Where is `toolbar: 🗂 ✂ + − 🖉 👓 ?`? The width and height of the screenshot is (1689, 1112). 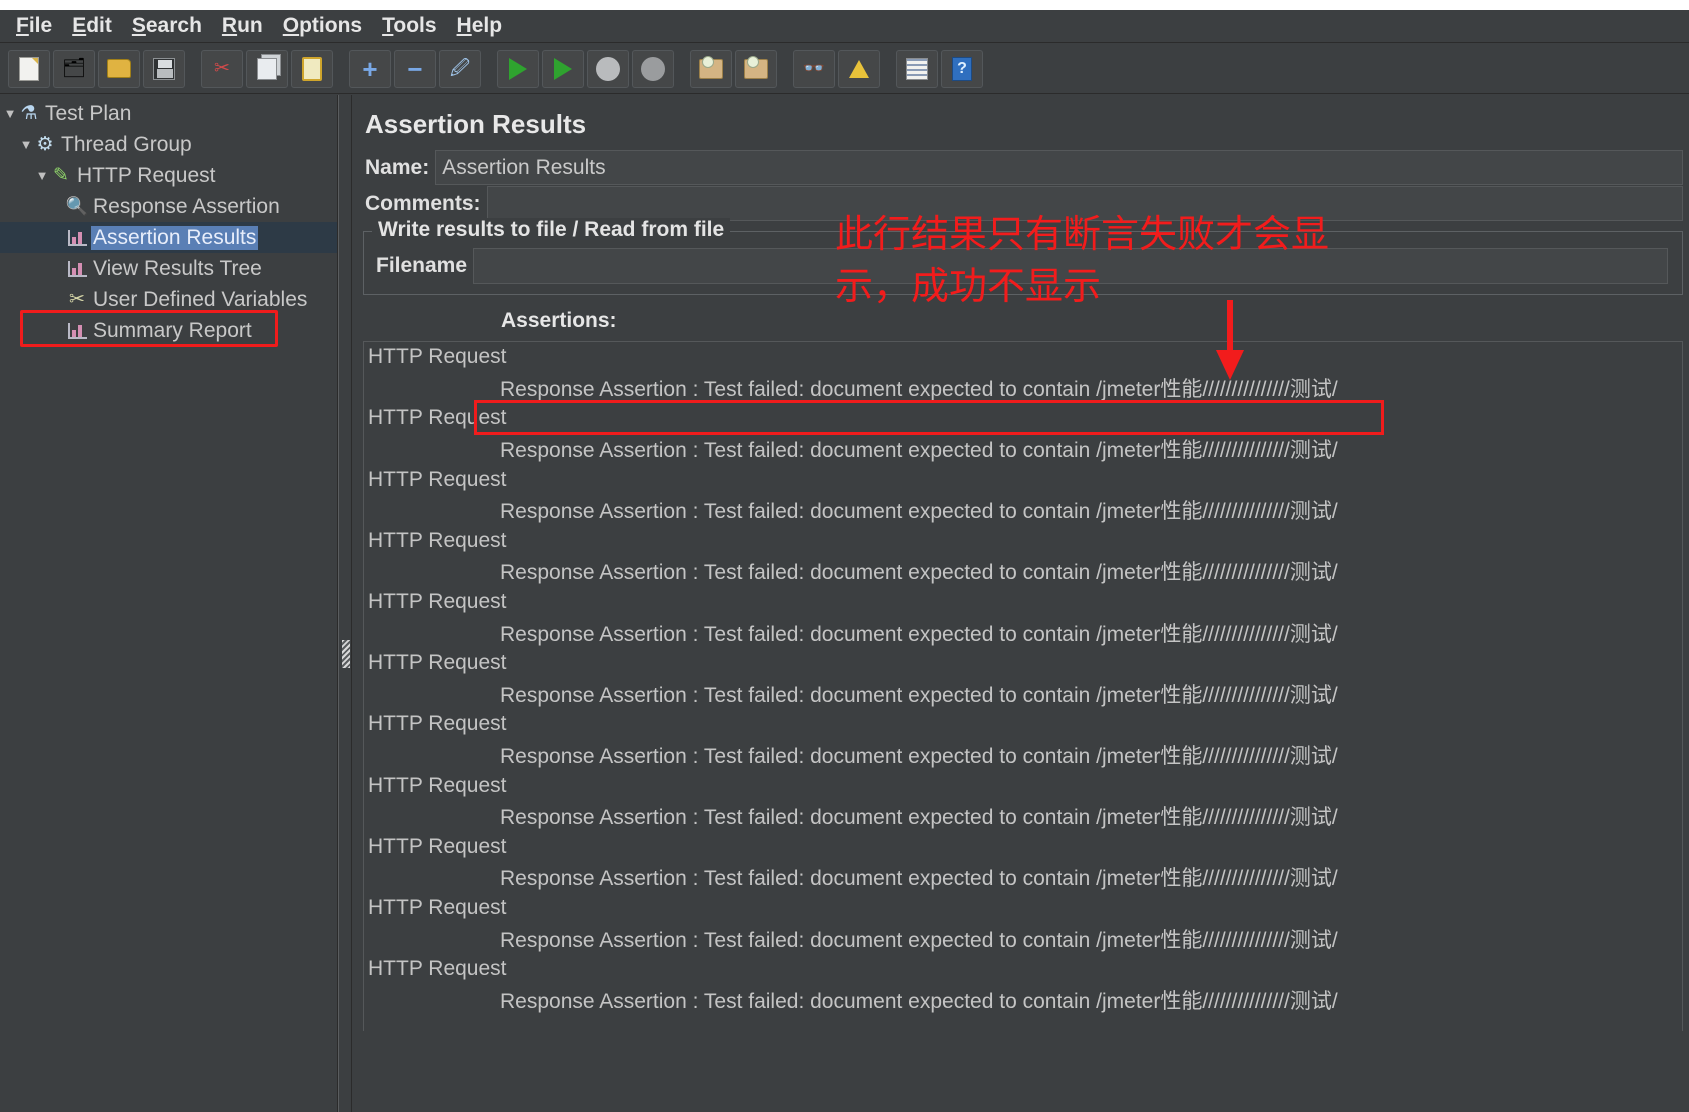 toolbar: 🗂 ✂ + − 🖉 👓 ? is located at coordinates (844, 69).